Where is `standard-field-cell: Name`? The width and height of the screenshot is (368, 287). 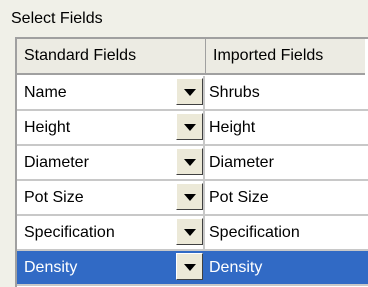
standard-field-cell: Name is located at coordinates (111, 92).